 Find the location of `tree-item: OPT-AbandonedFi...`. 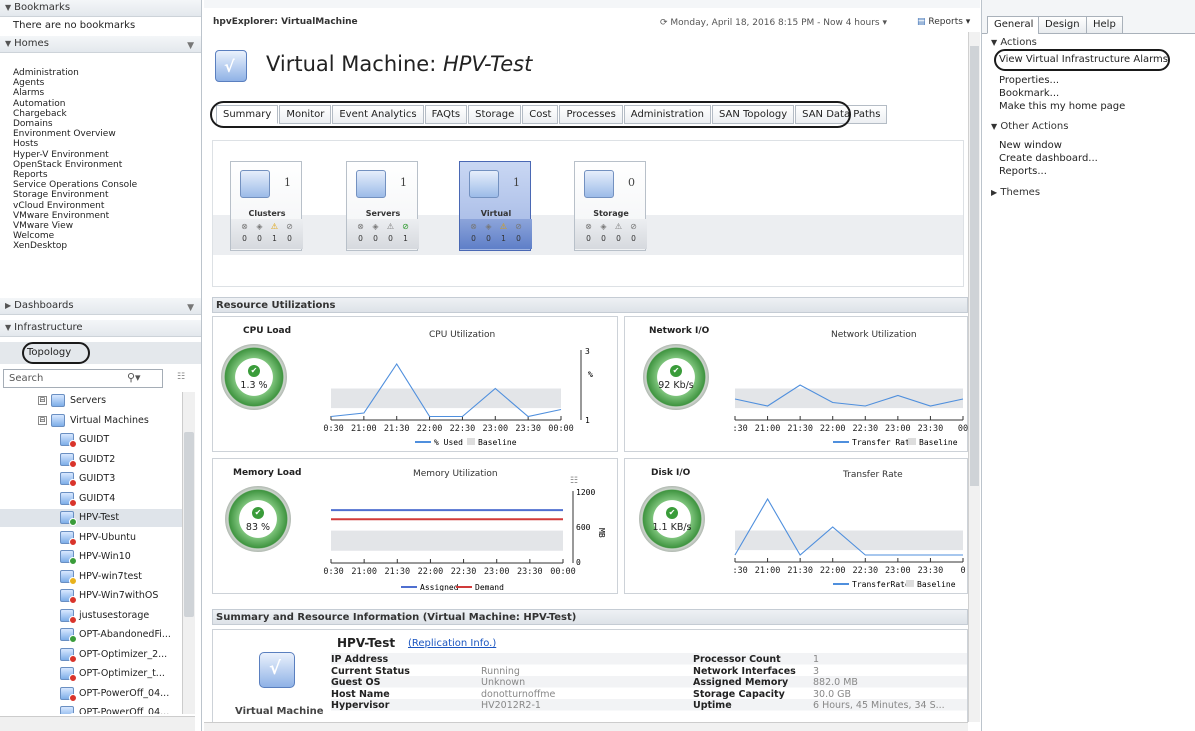

tree-item: OPT-AbandonedFi... is located at coordinates (115, 635).